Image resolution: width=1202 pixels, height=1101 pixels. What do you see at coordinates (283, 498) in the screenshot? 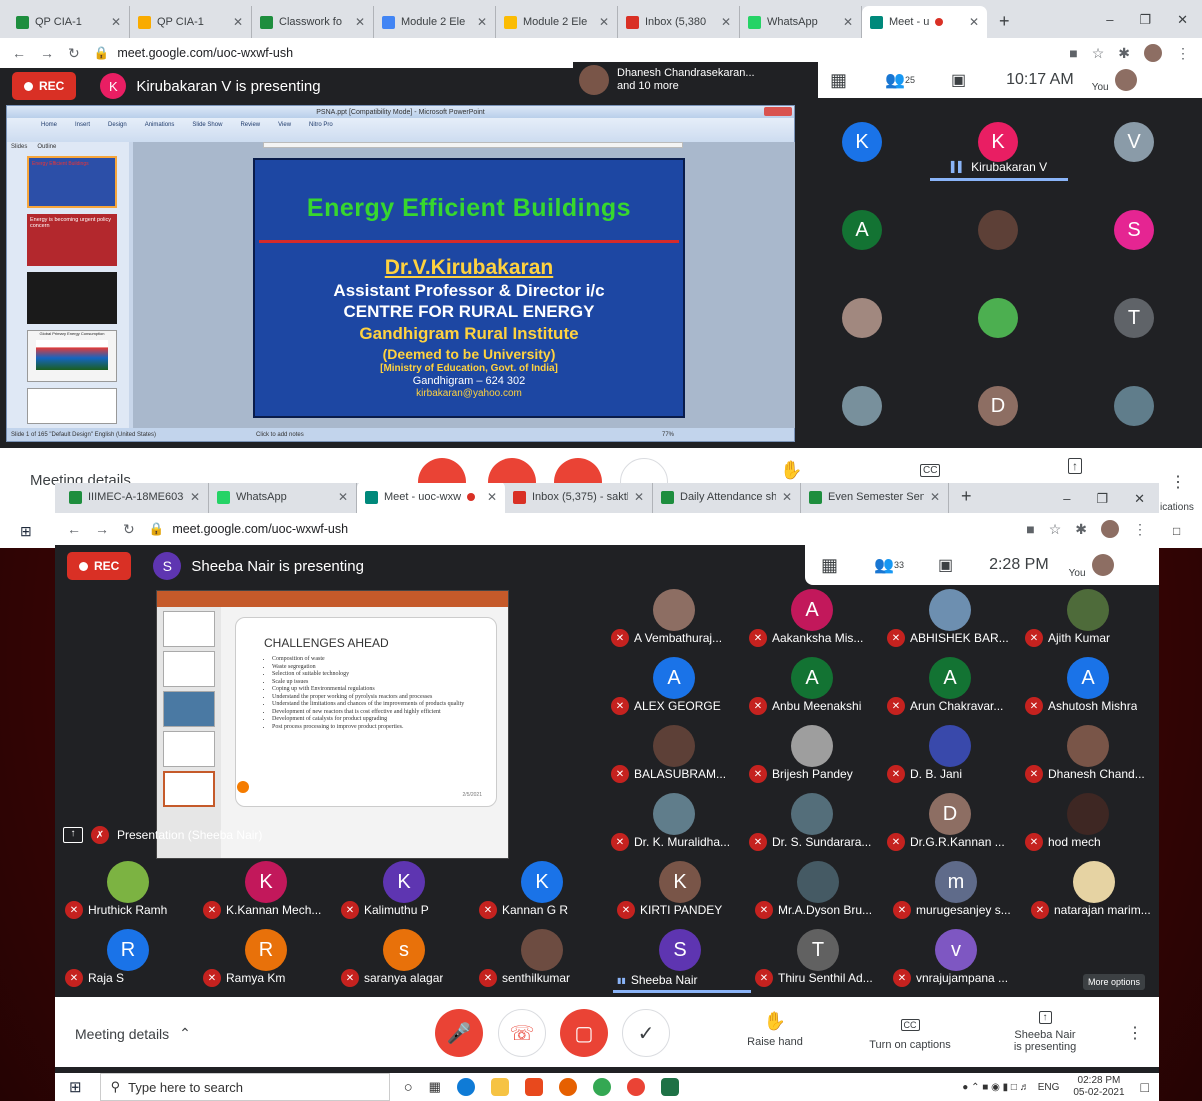
I see `bottom-tab: WhatsApp ✕` at bounding box center [283, 498].